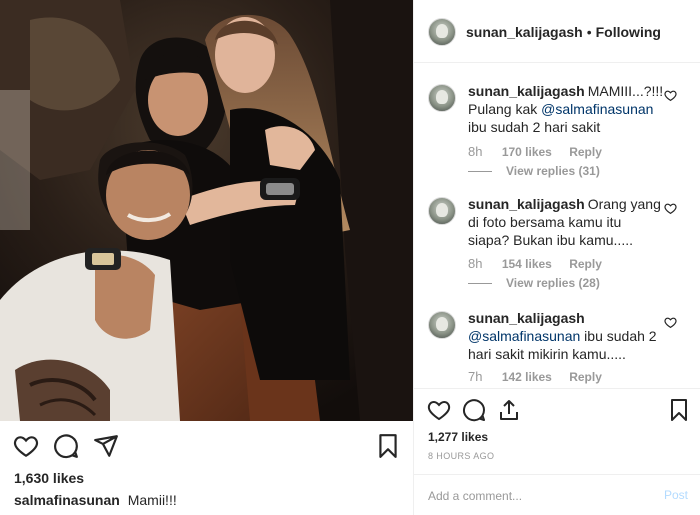  Describe the element at coordinates (557, 431) in the screenshot. I see `post-actions-panel: 1,277 likes 8 HOURS AGO` at that location.